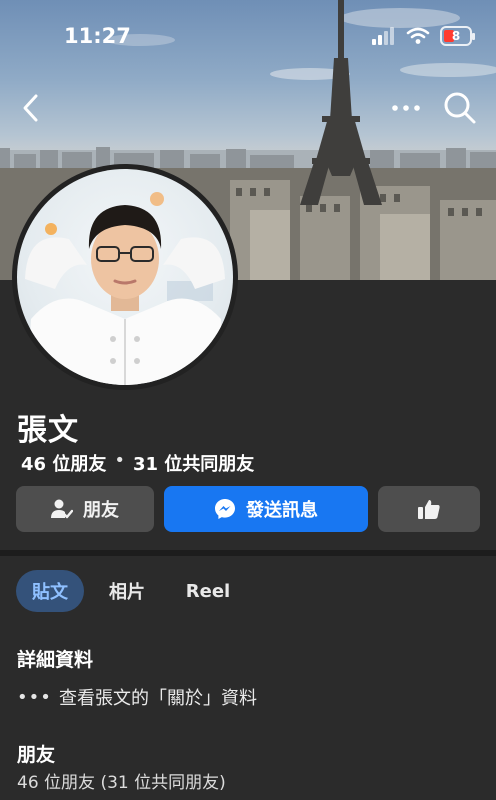 This screenshot has height=800, width=496. Describe the element at coordinates (34, 697) in the screenshot. I see `more-dots-icon: •••` at that location.